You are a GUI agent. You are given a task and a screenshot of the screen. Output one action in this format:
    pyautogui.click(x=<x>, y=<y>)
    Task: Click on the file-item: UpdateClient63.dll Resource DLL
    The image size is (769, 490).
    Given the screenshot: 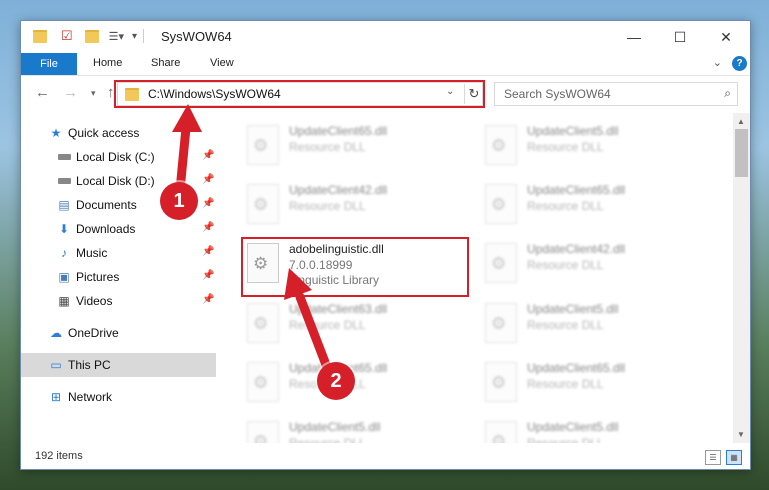 What is the action you would take?
    pyautogui.click(x=354, y=324)
    